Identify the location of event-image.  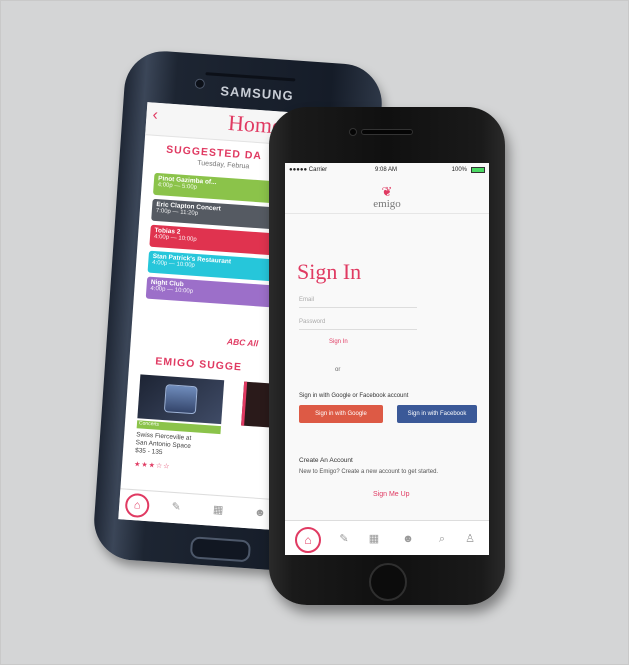
(181, 399).